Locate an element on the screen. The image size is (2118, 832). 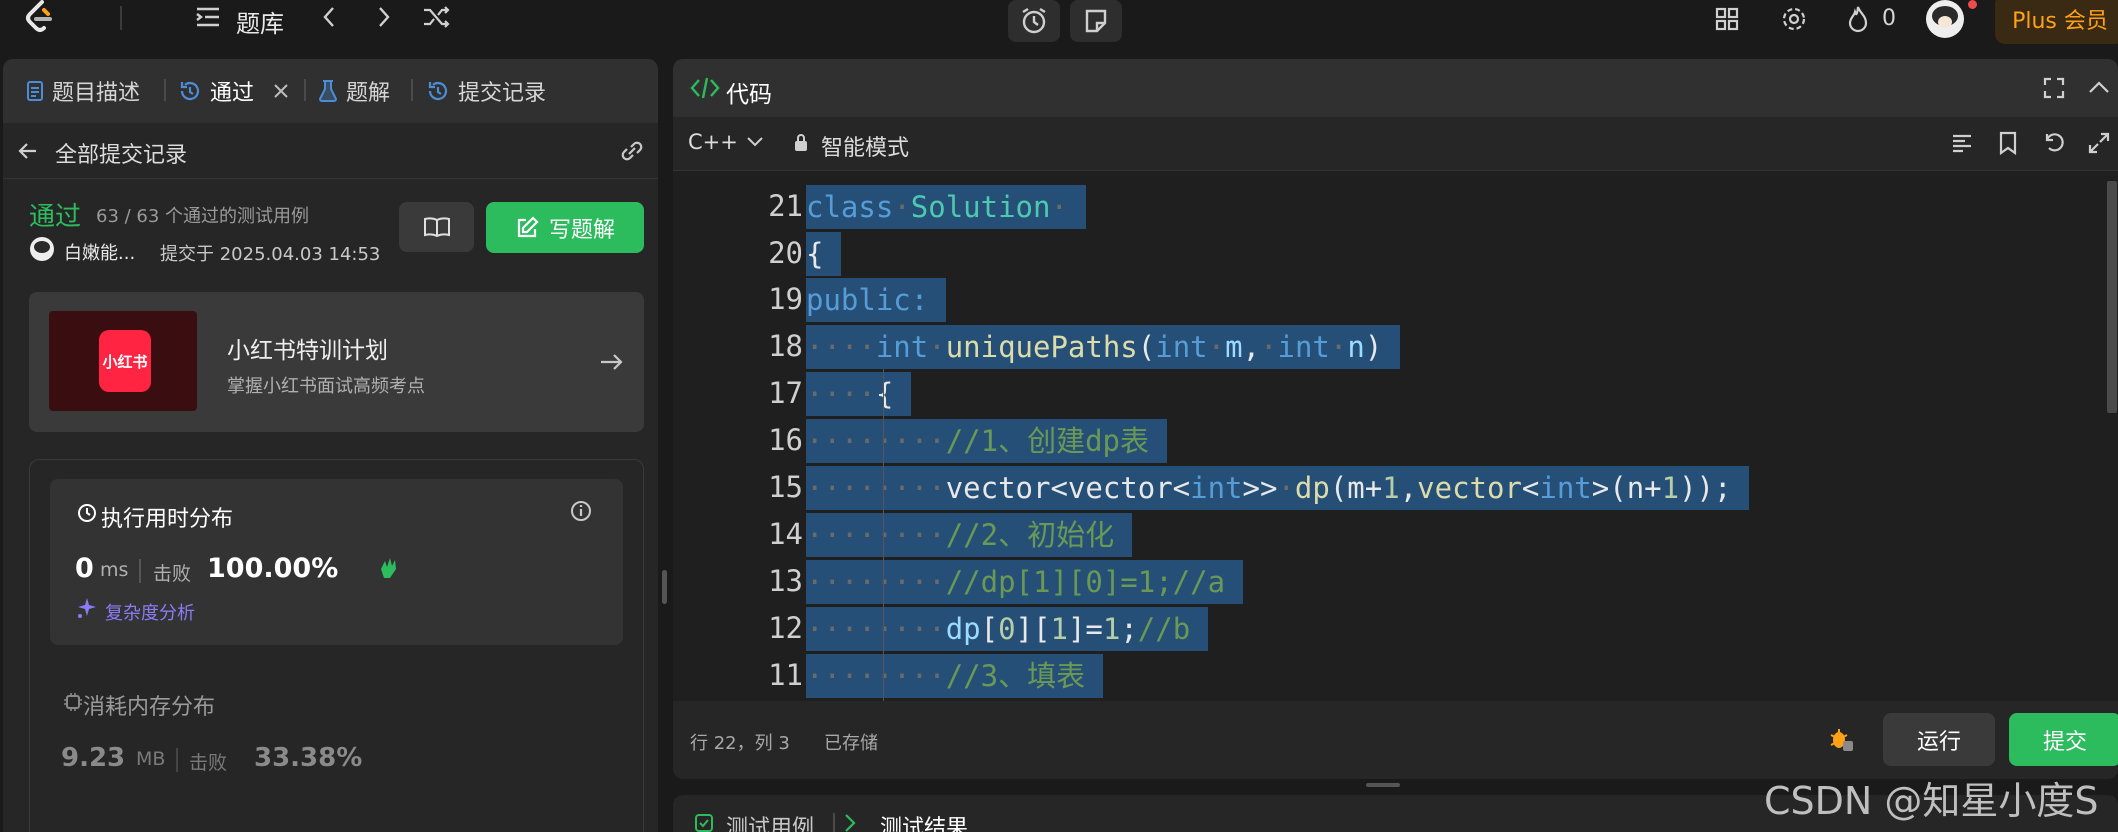
fullscreen-icon is located at coordinates (2054, 88).